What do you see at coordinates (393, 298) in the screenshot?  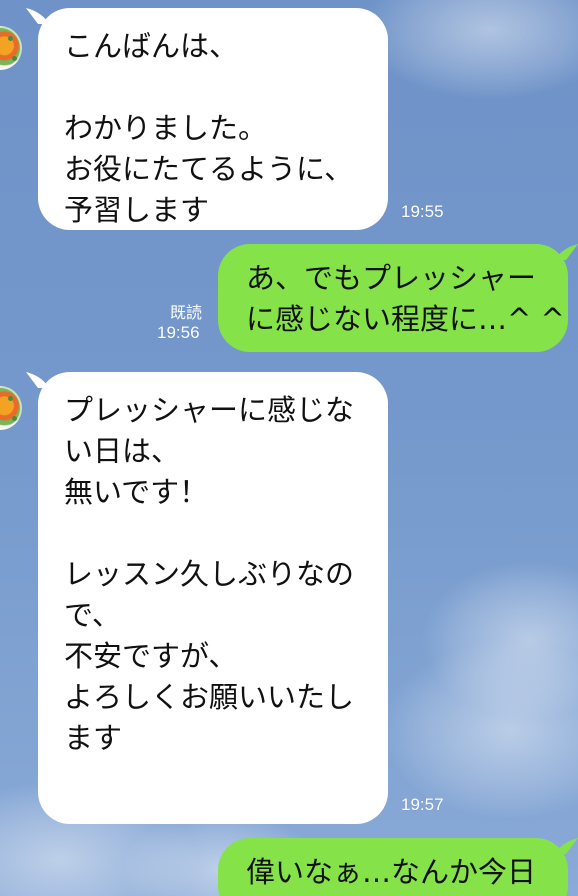 I see `outgoing-message-bubble: あ、でもプレッシャー に感じない程度に…^ ^` at bounding box center [393, 298].